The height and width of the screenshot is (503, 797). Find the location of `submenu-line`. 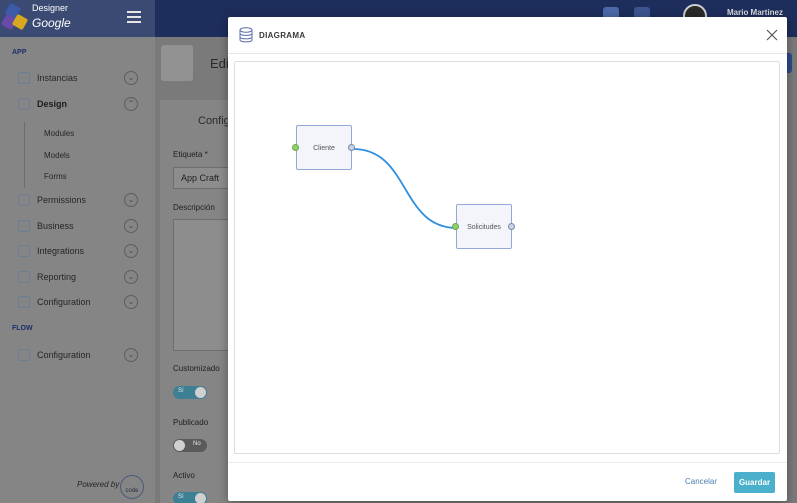

submenu-line is located at coordinates (24, 155).